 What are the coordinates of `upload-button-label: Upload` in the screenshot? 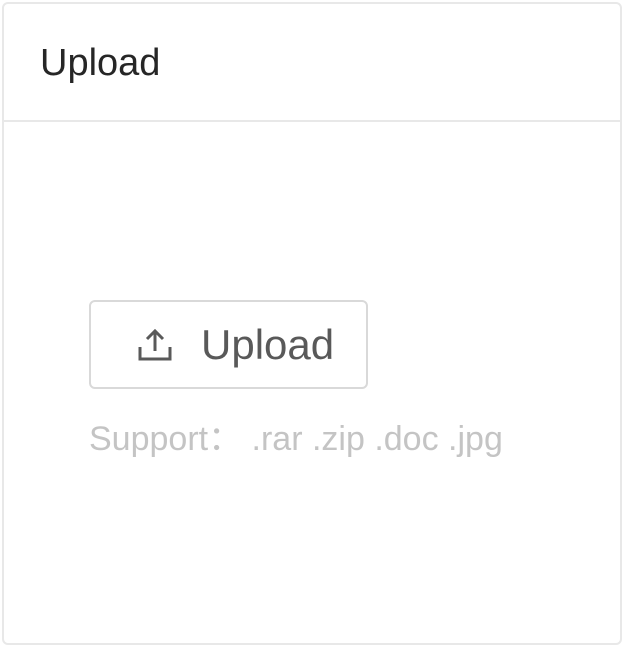 It's located at (268, 344).